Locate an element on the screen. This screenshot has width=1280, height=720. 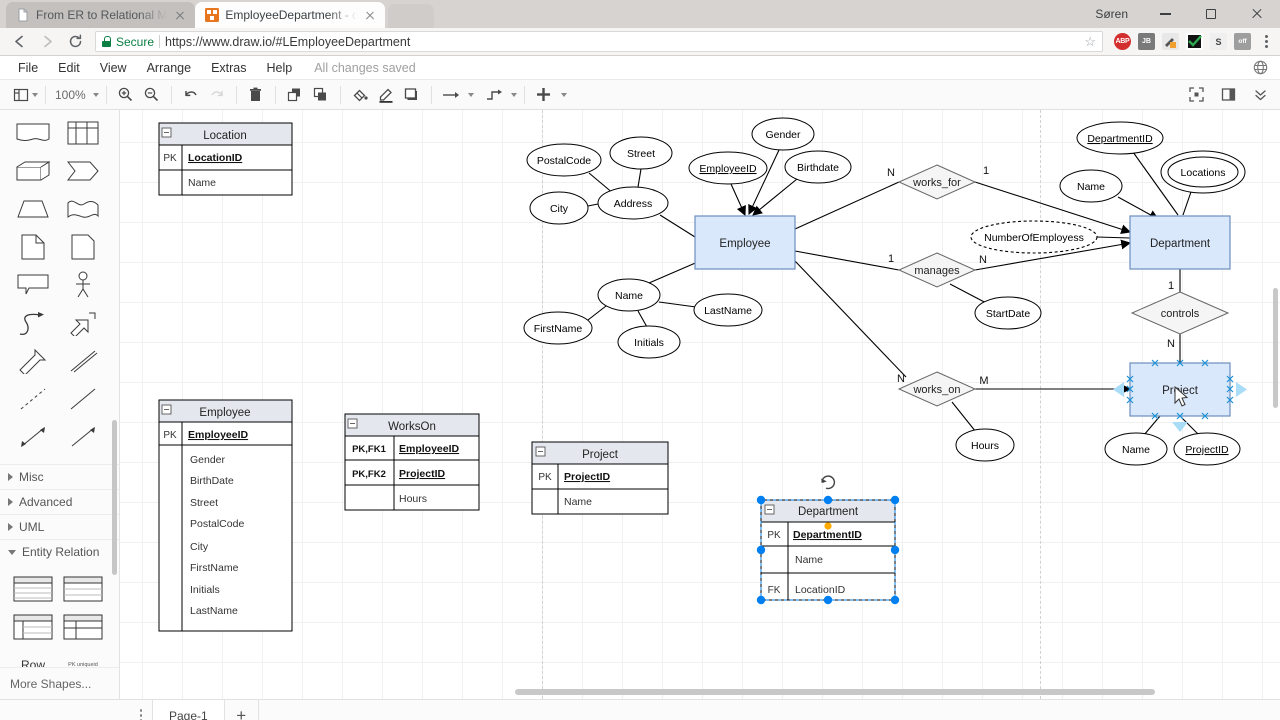
sidebar-section-entity-relation-label: Entity Relation is located at coordinates (61, 552).